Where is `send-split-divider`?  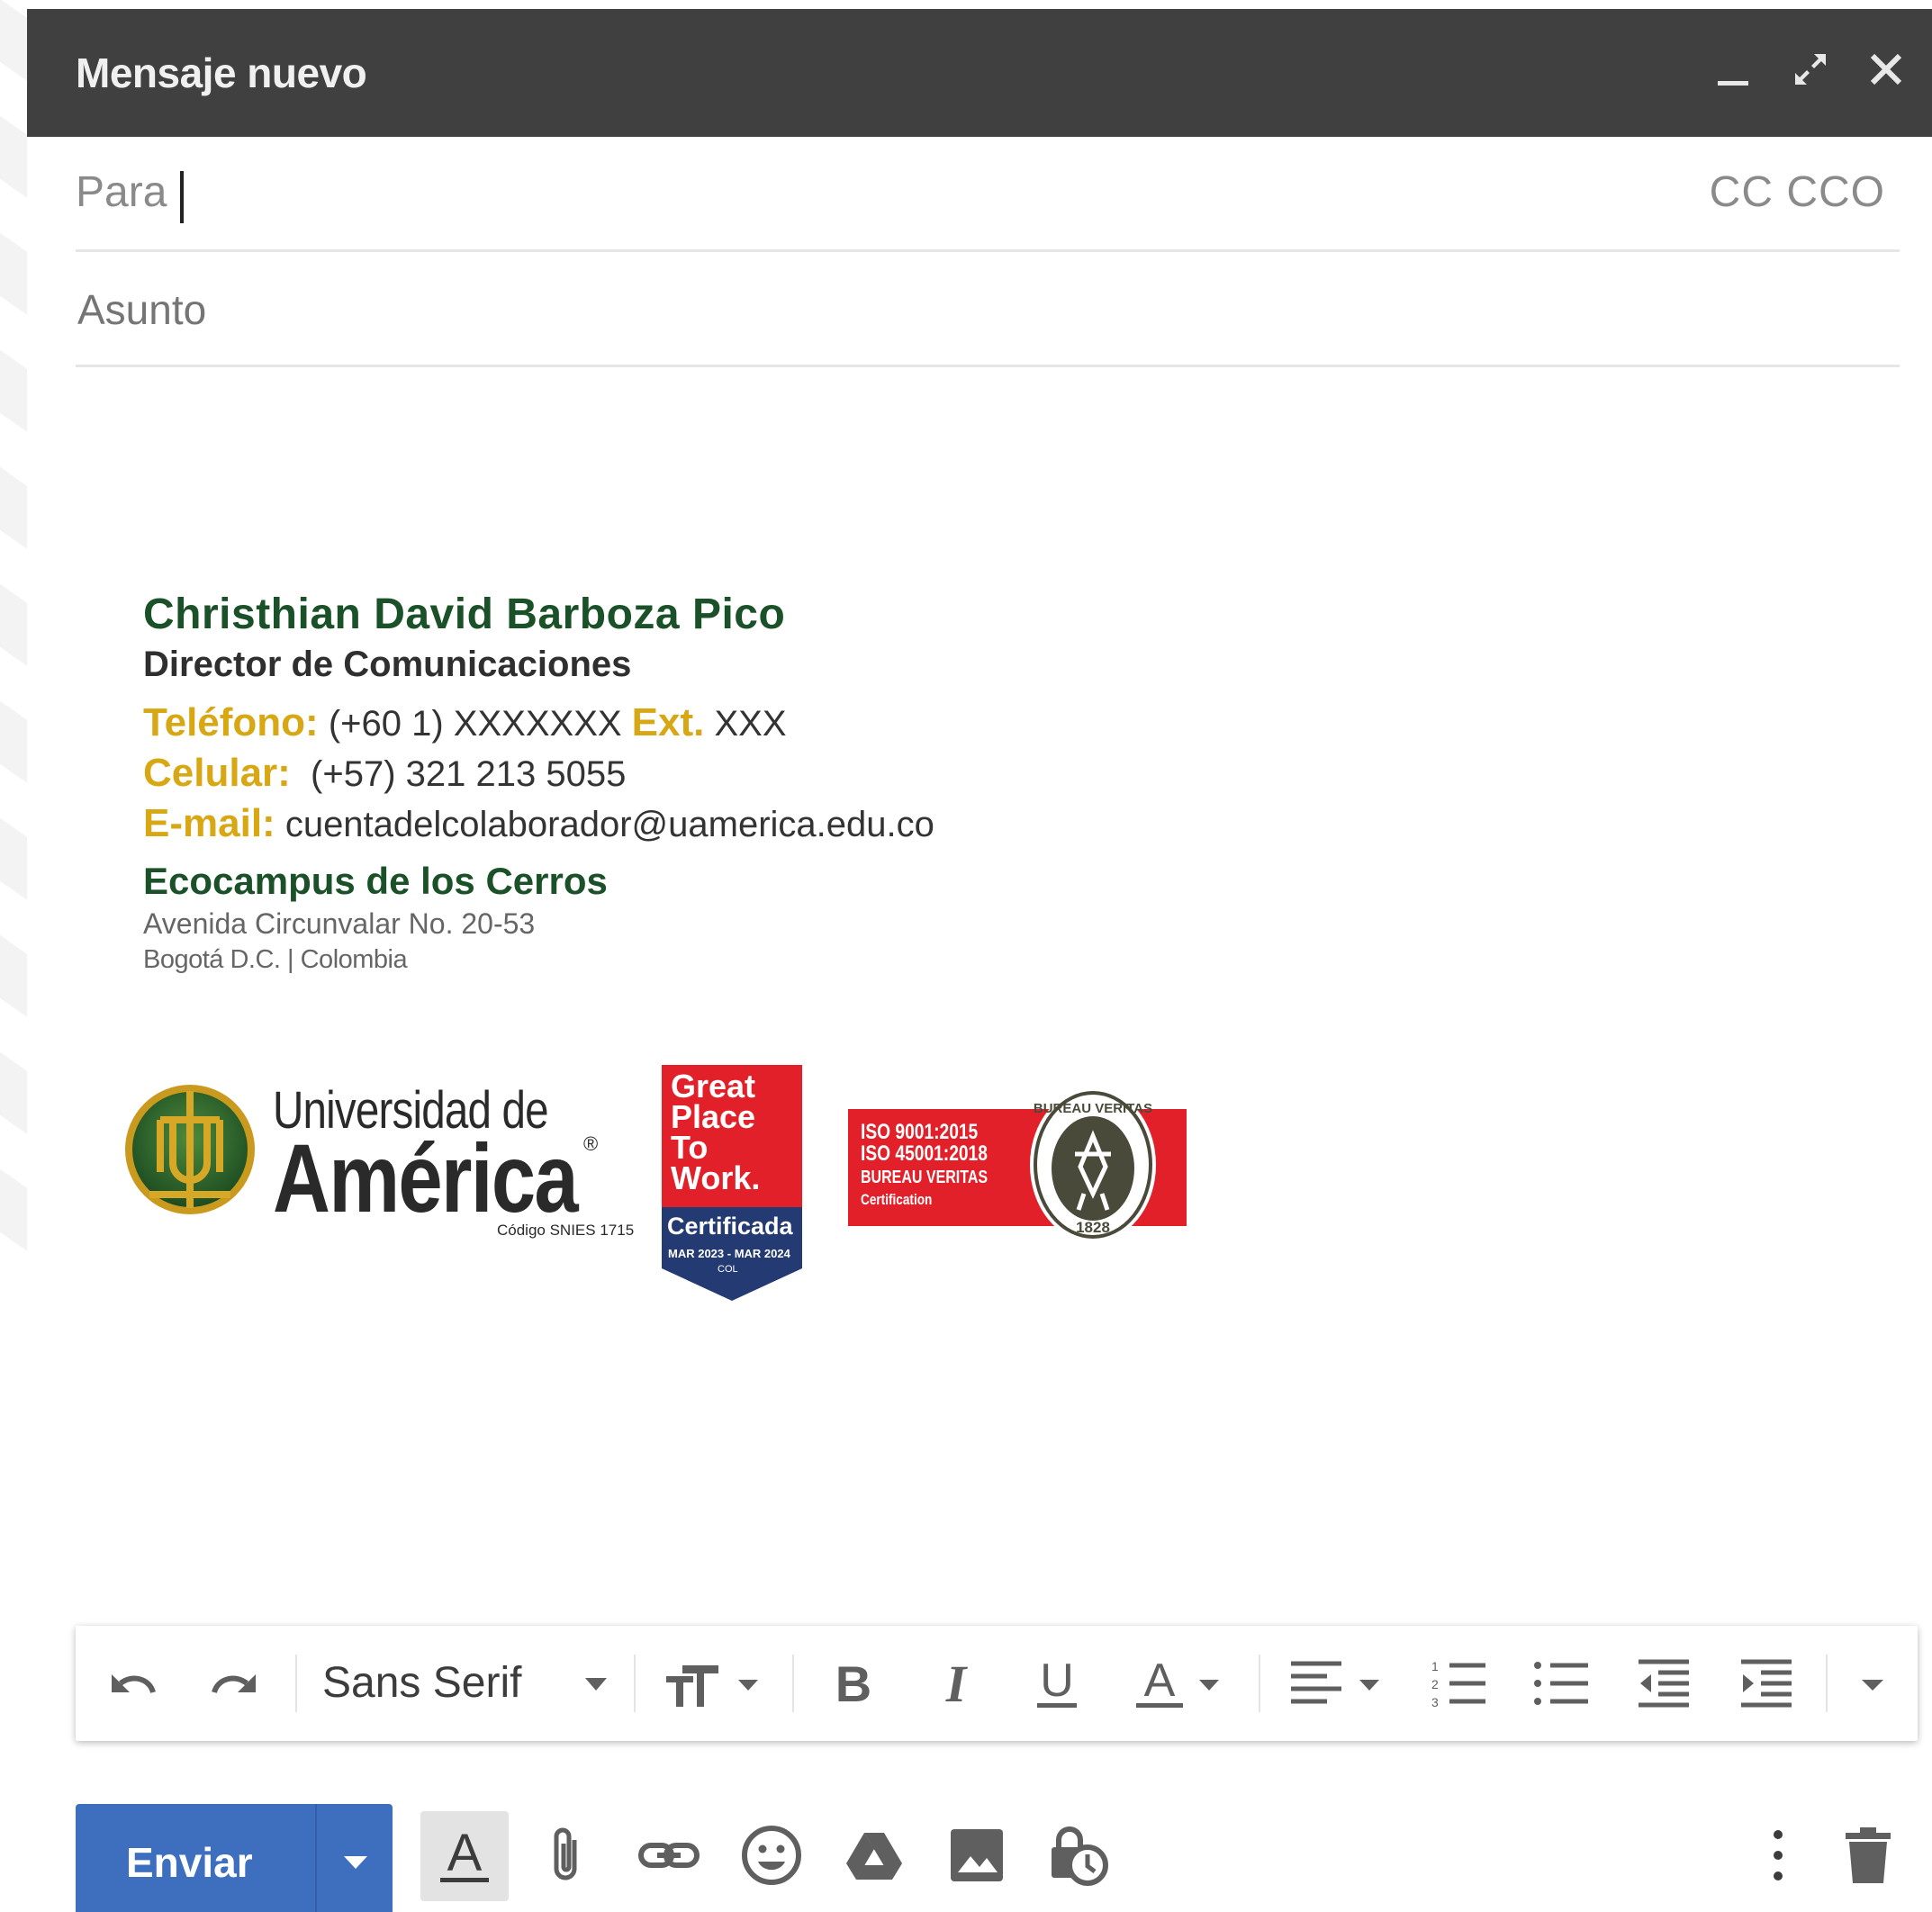 send-split-divider is located at coordinates (316, 1858).